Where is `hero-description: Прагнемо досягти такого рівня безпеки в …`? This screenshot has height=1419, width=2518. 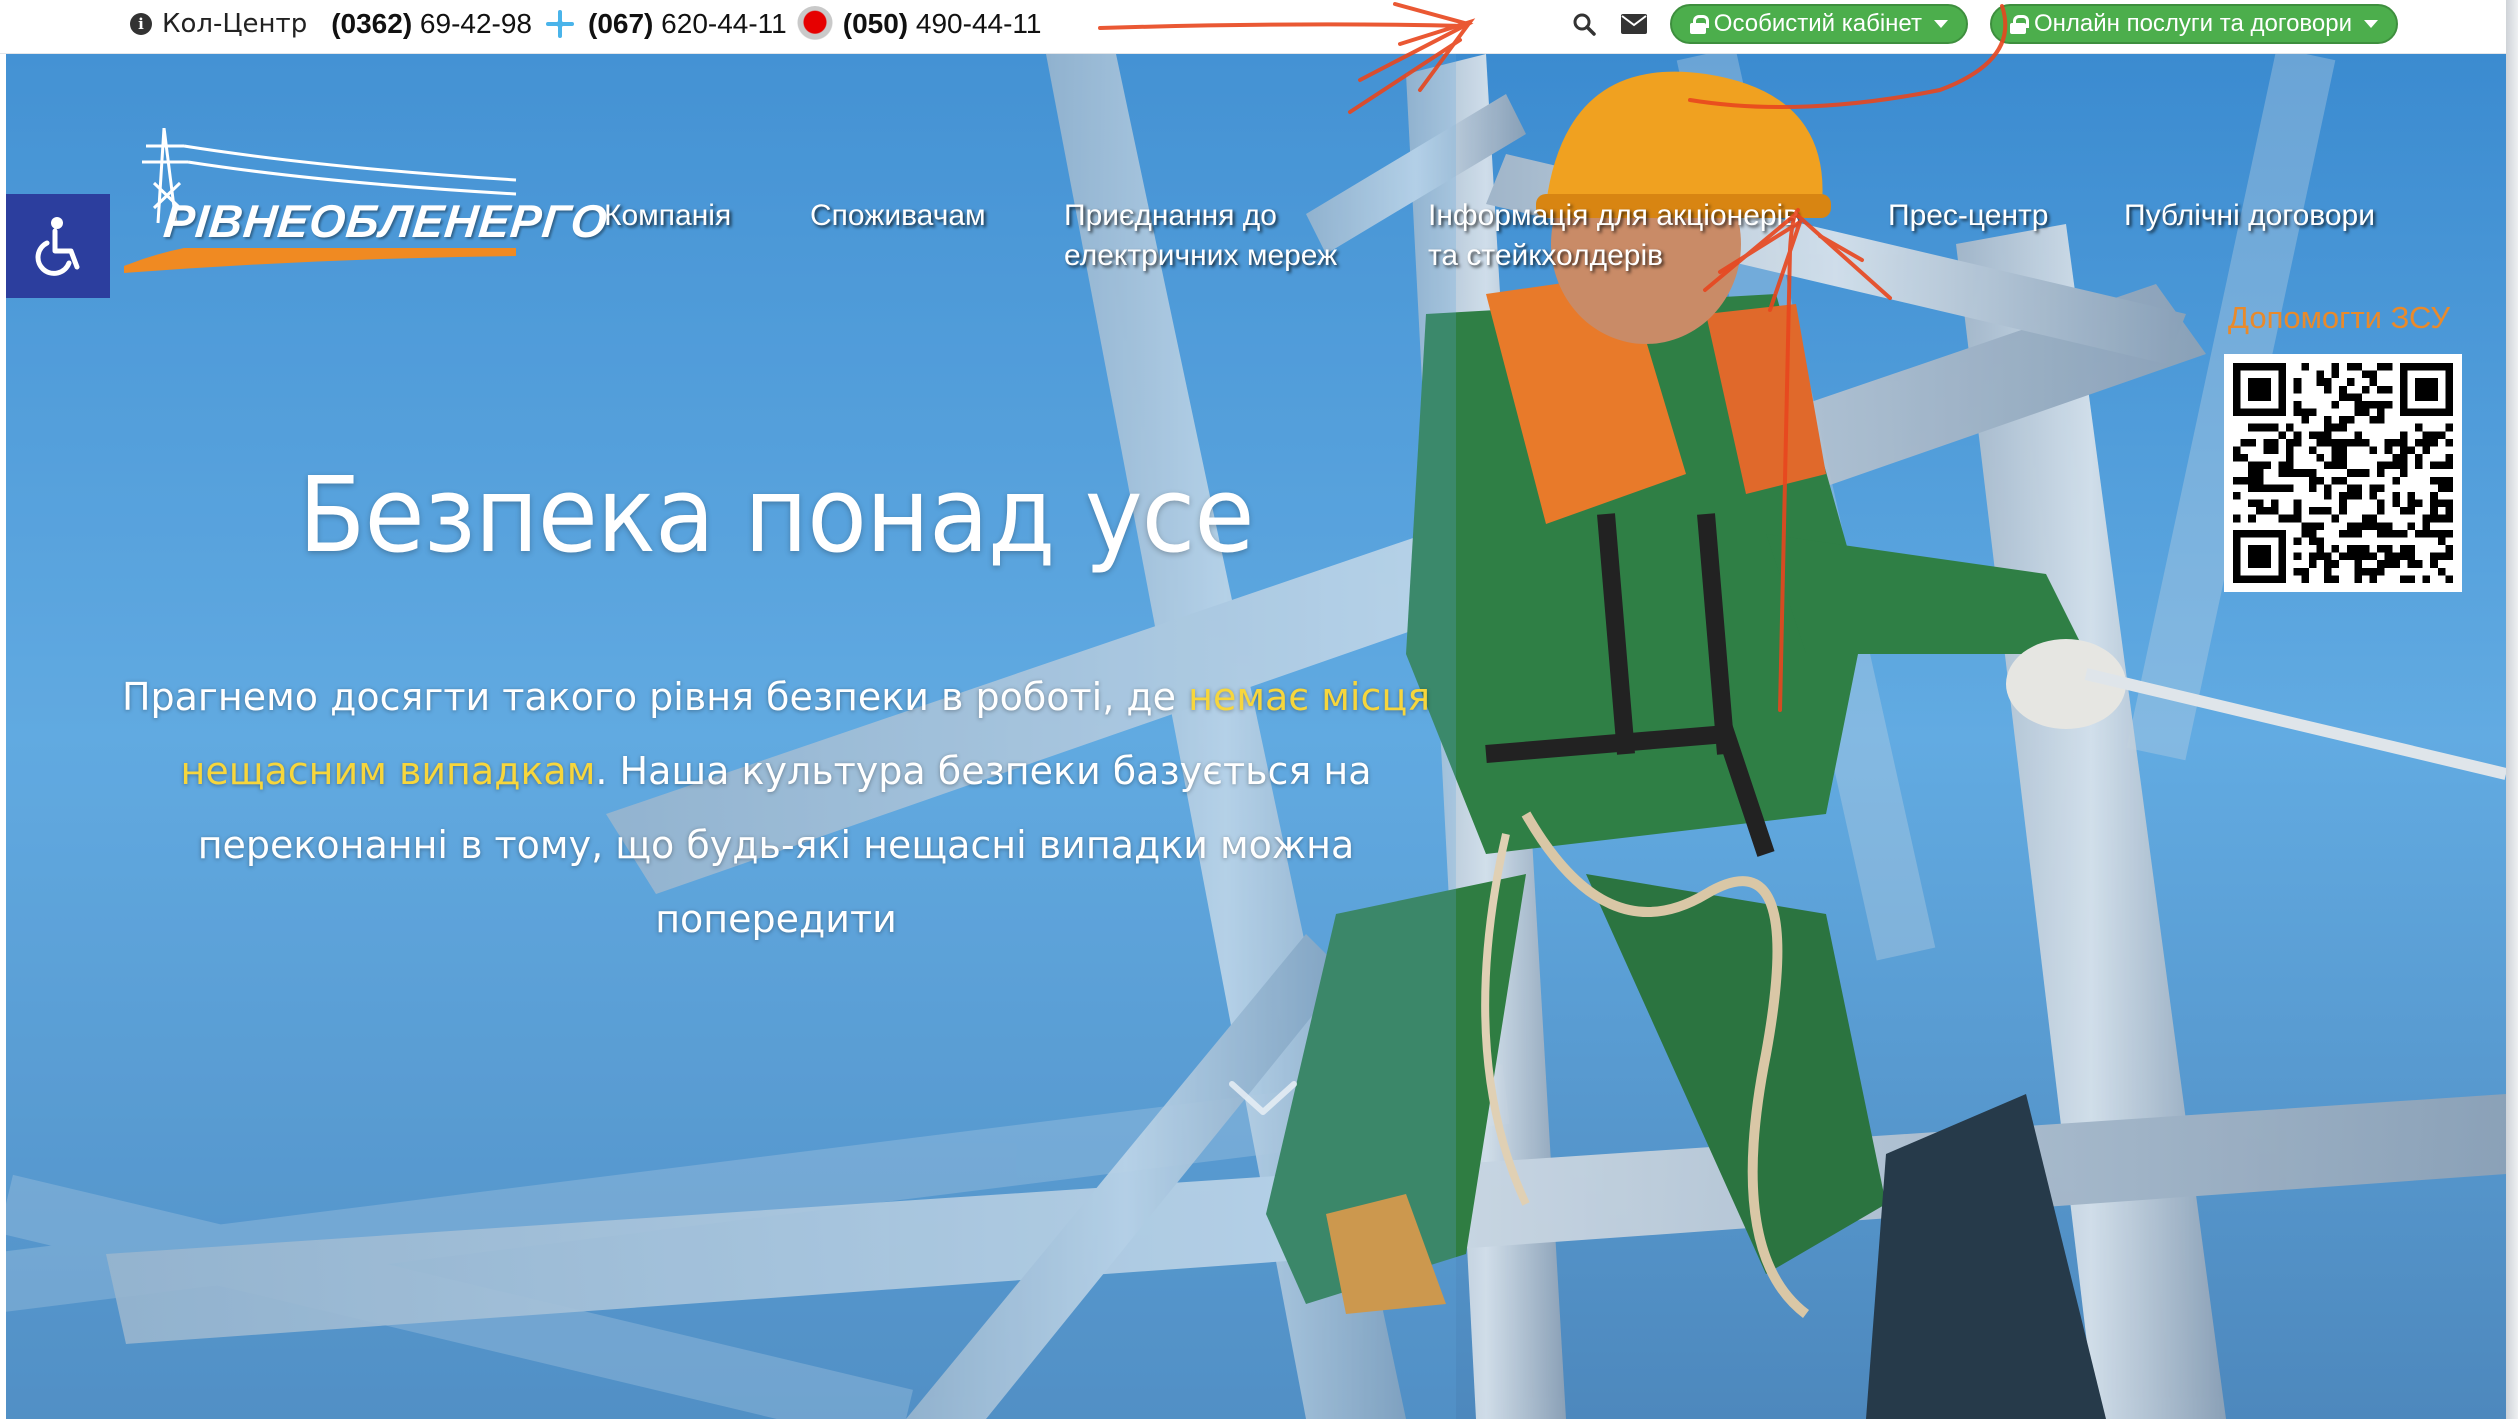 hero-description: Прагнемо досягти такого рівня безпеки в … is located at coordinates (776, 808).